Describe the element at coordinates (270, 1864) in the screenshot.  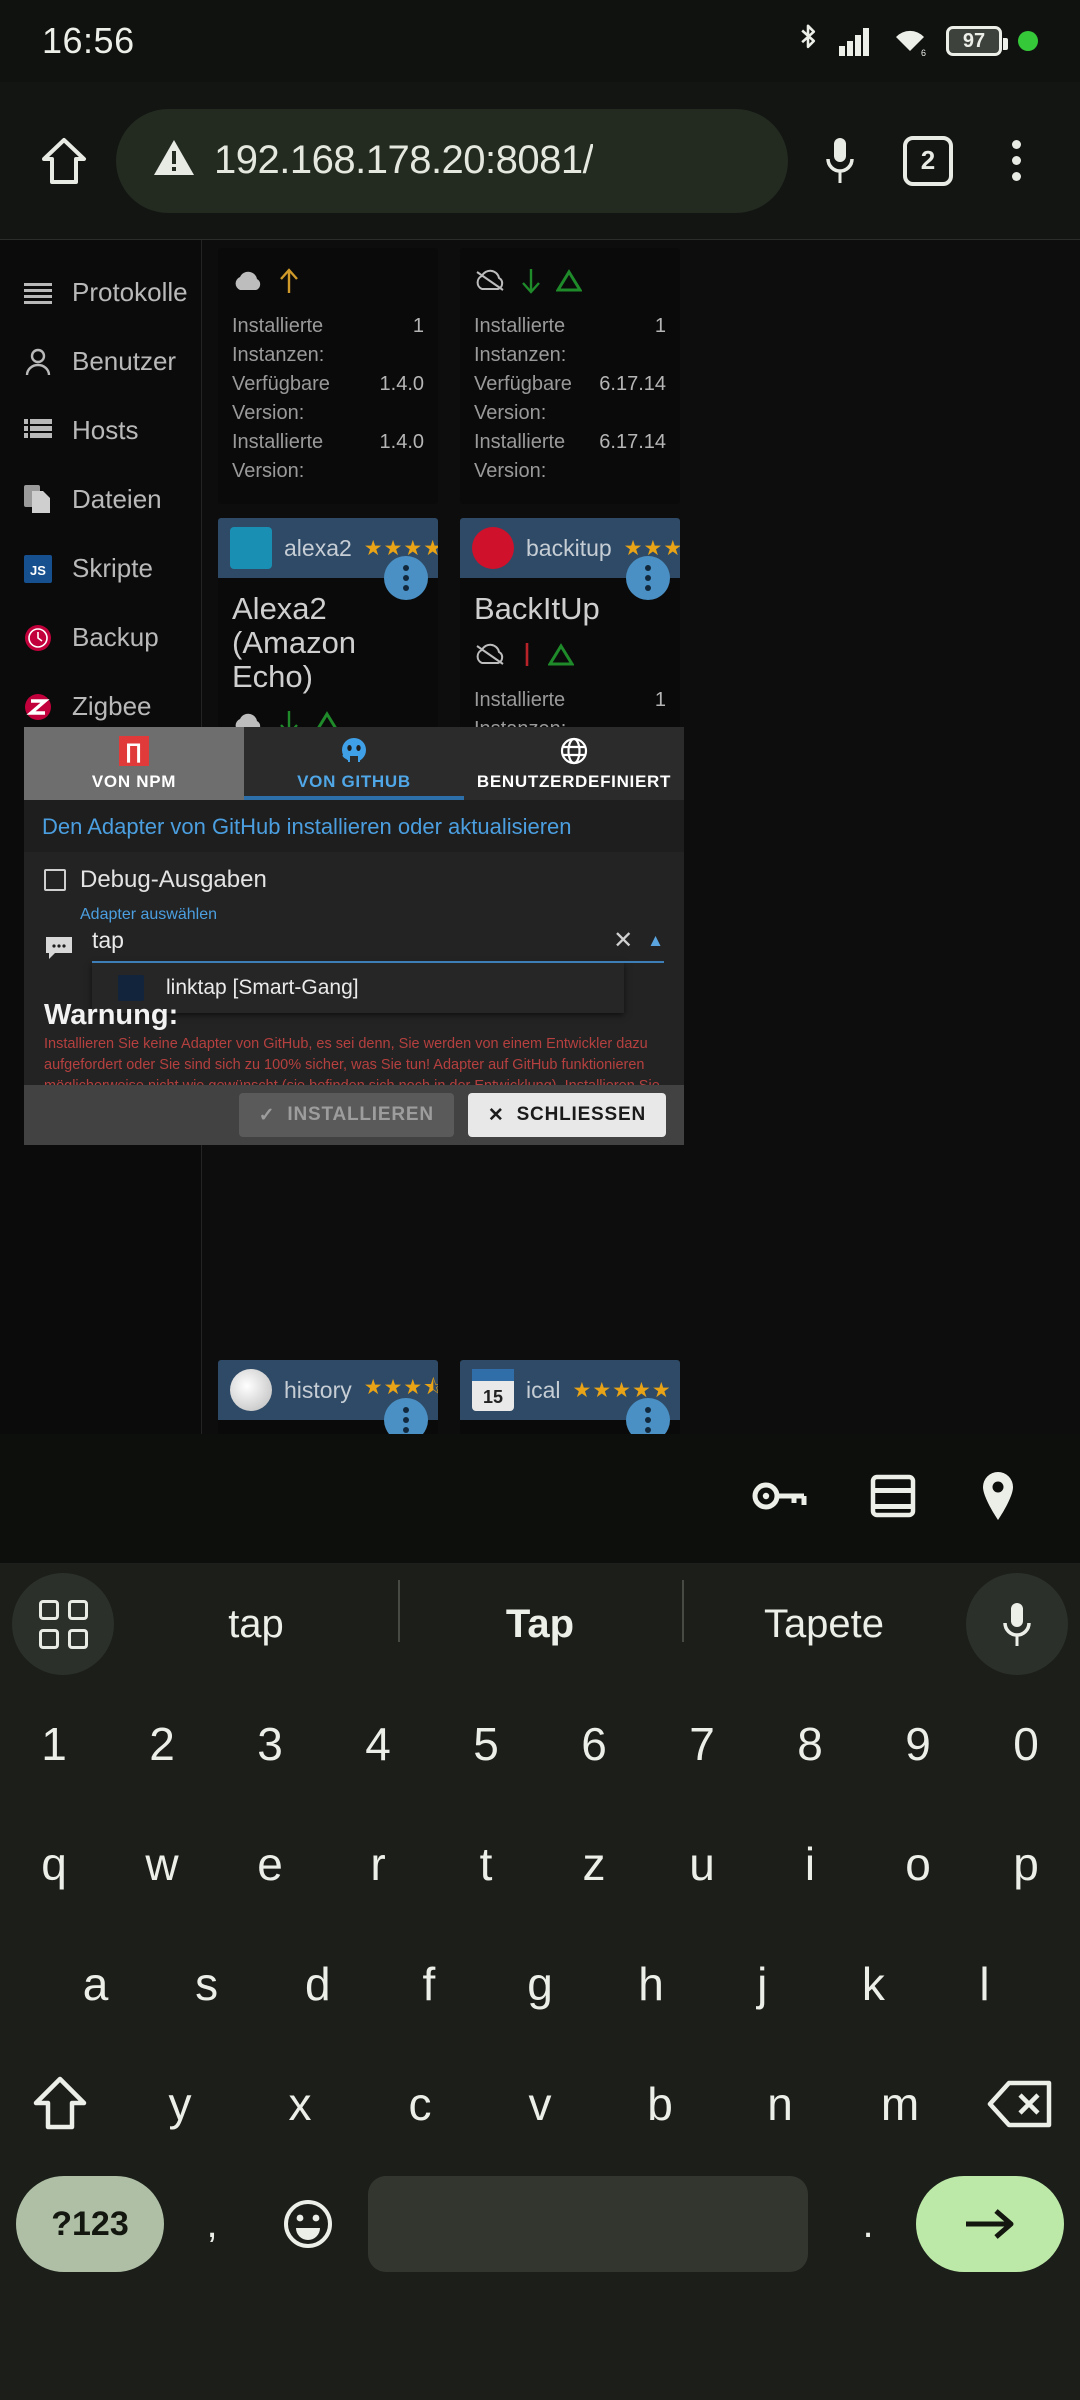
I see `key-e: e` at that location.